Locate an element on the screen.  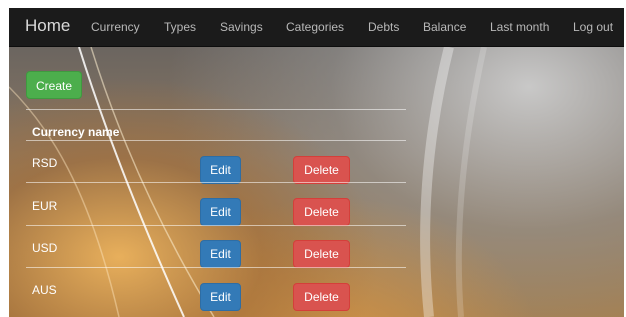
nav-home-link: Home is located at coordinates (47, 26).